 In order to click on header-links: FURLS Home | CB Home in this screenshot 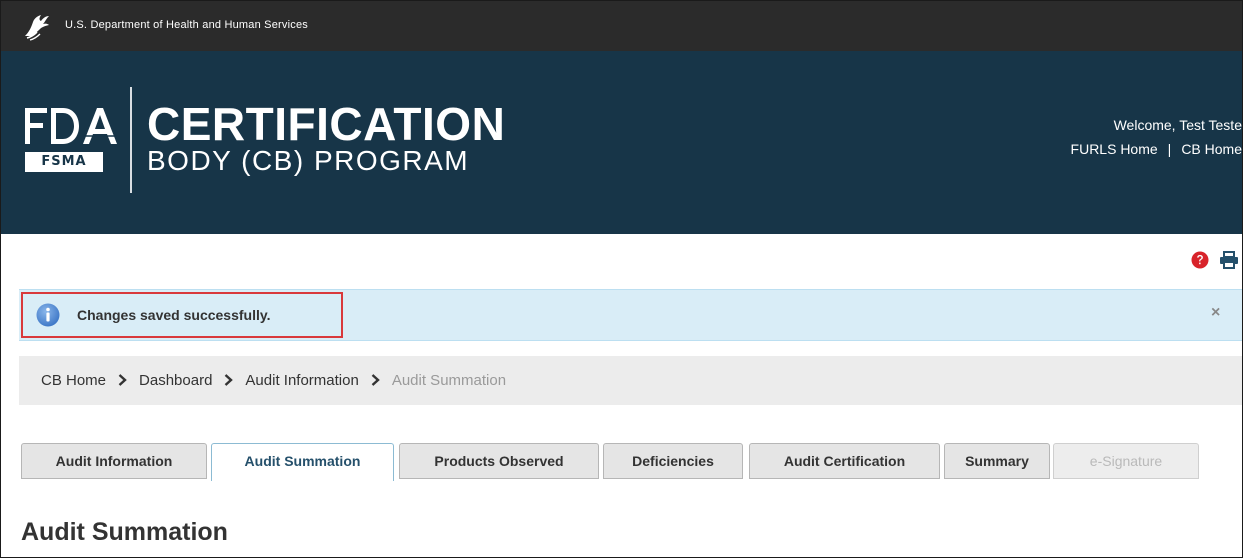, I will do `click(1156, 149)`.